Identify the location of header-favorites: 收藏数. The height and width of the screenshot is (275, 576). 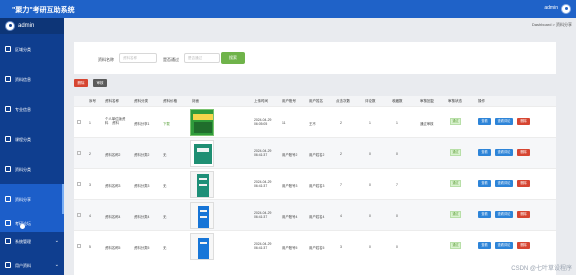
(397, 101).